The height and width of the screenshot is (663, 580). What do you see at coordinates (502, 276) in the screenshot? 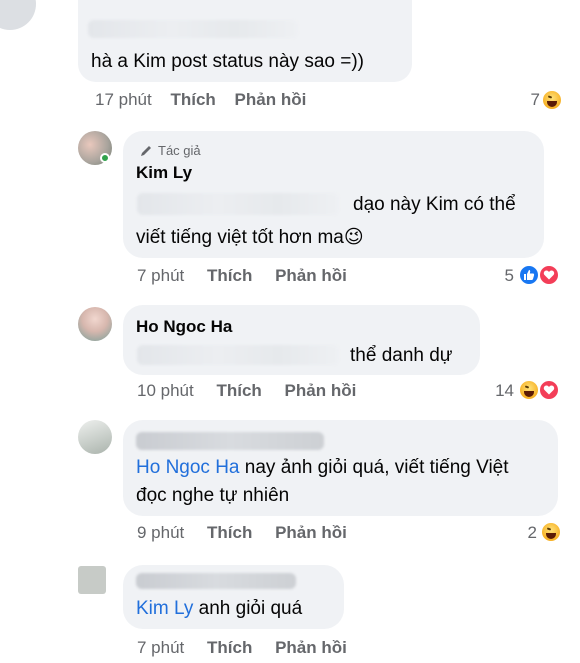
I see `reaction-count: 5` at bounding box center [502, 276].